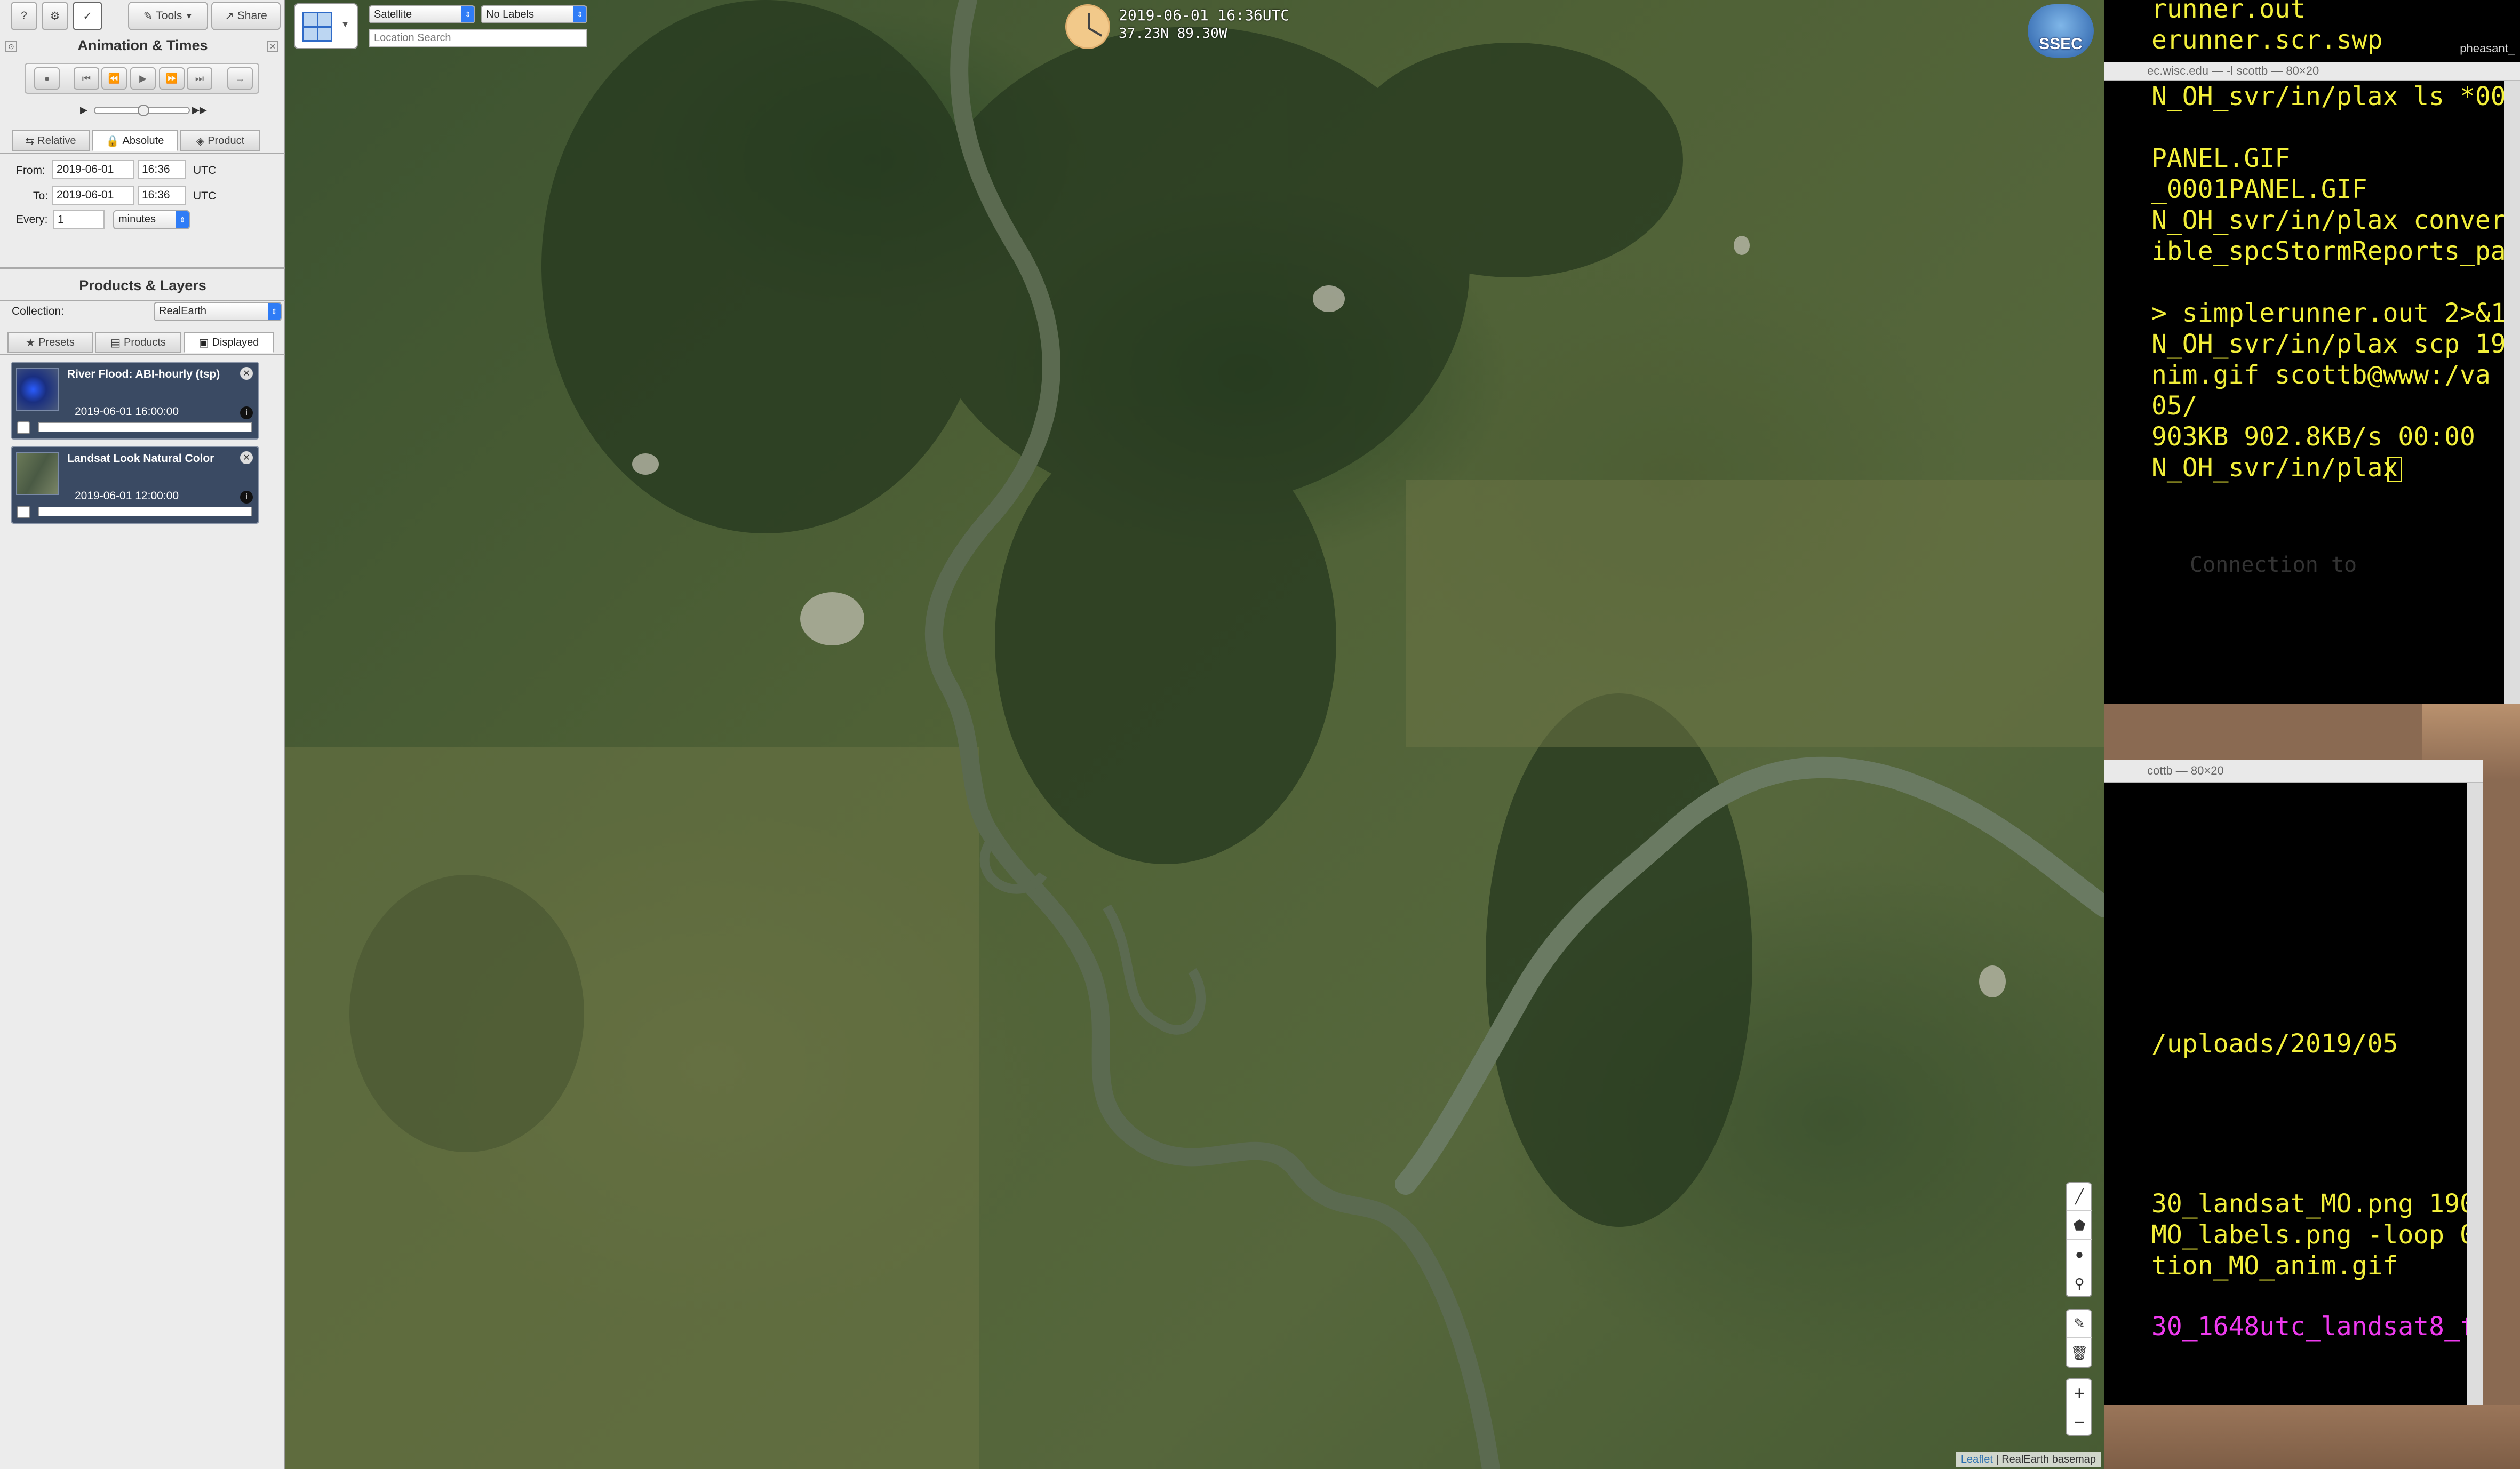 This screenshot has height=1469, width=2520. Describe the element at coordinates (205, 170) in the screenshot. I see `from-tz-label: UTC` at that location.